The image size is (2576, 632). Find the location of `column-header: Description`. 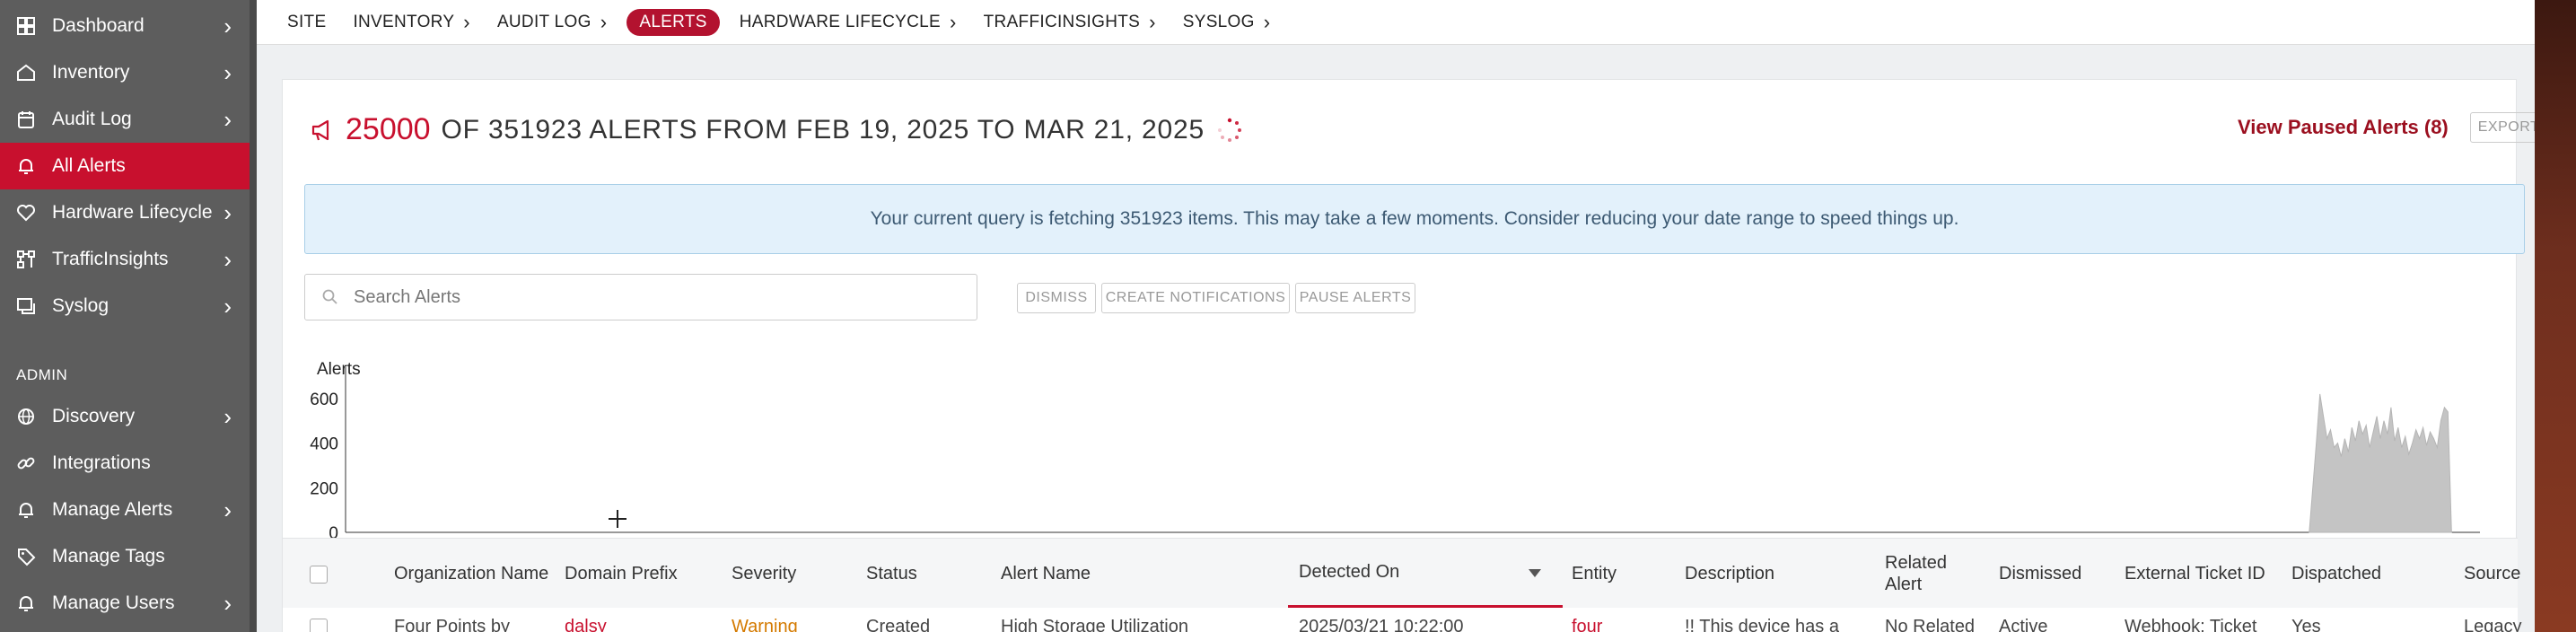

column-header: Description is located at coordinates (1779, 574).